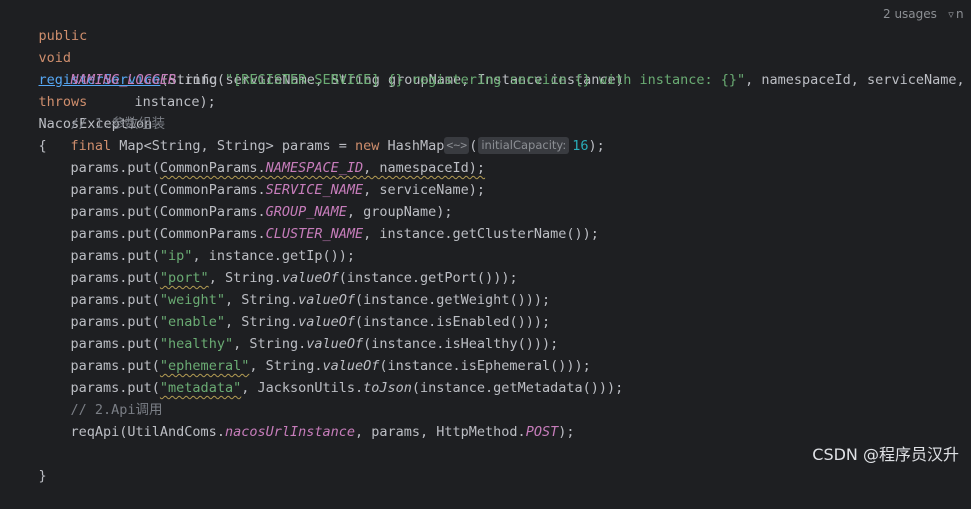 This screenshot has height=509, width=971. Describe the element at coordinates (159, 89) in the screenshot. I see `code-line-logger-continuation: instance);` at that location.